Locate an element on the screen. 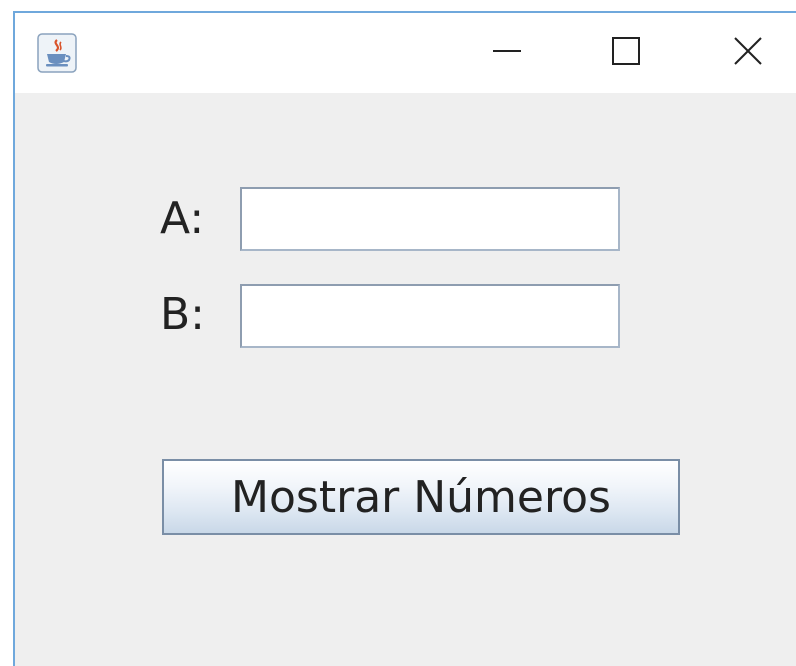  label-b: B: is located at coordinates (183, 314).